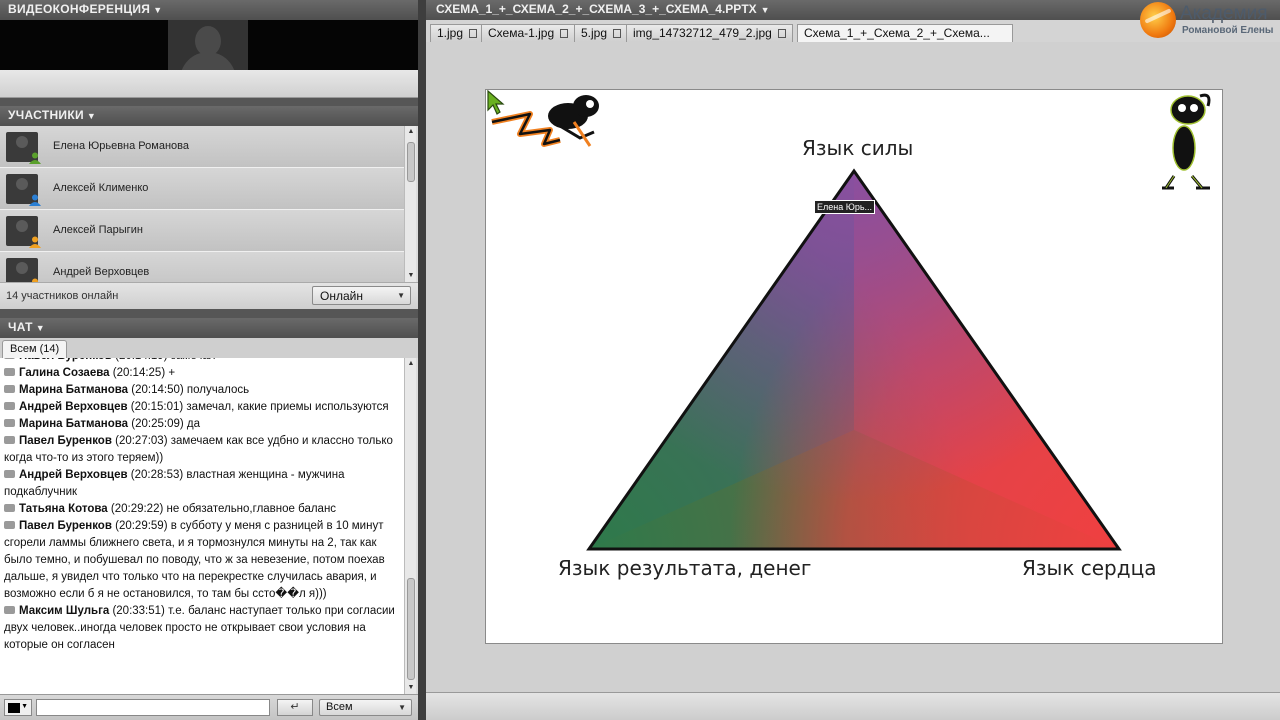 This screenshot has height=720, width=1280. Describe the element at coordinates (1208, 20) in the screenshot. I see `academy-logo: Академия Романовой Елены` at that location.